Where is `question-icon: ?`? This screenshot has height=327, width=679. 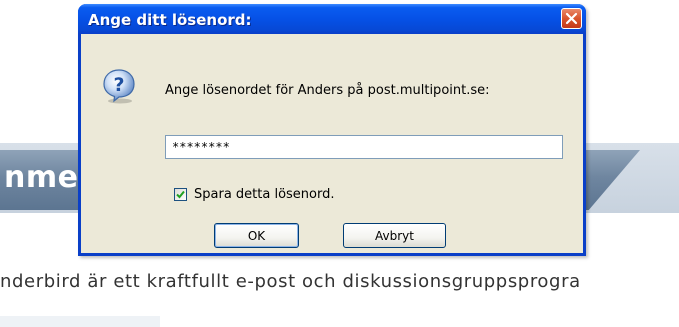 question-icon: ? is located at coordinates (119, 86).